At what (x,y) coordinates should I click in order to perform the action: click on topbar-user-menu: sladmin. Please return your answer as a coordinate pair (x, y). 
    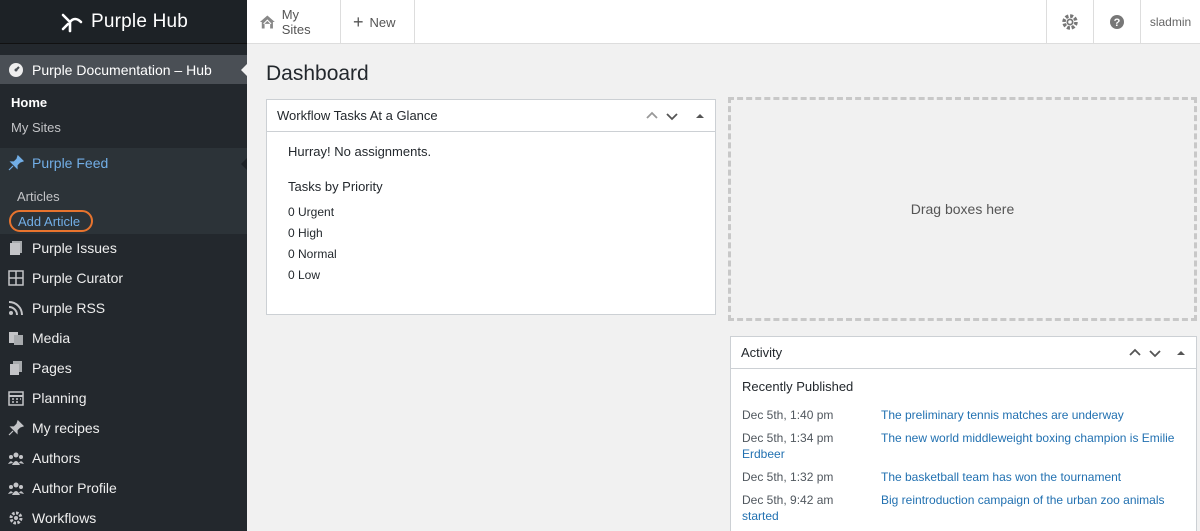
    Looking at the image, I should click on (1170, 22).